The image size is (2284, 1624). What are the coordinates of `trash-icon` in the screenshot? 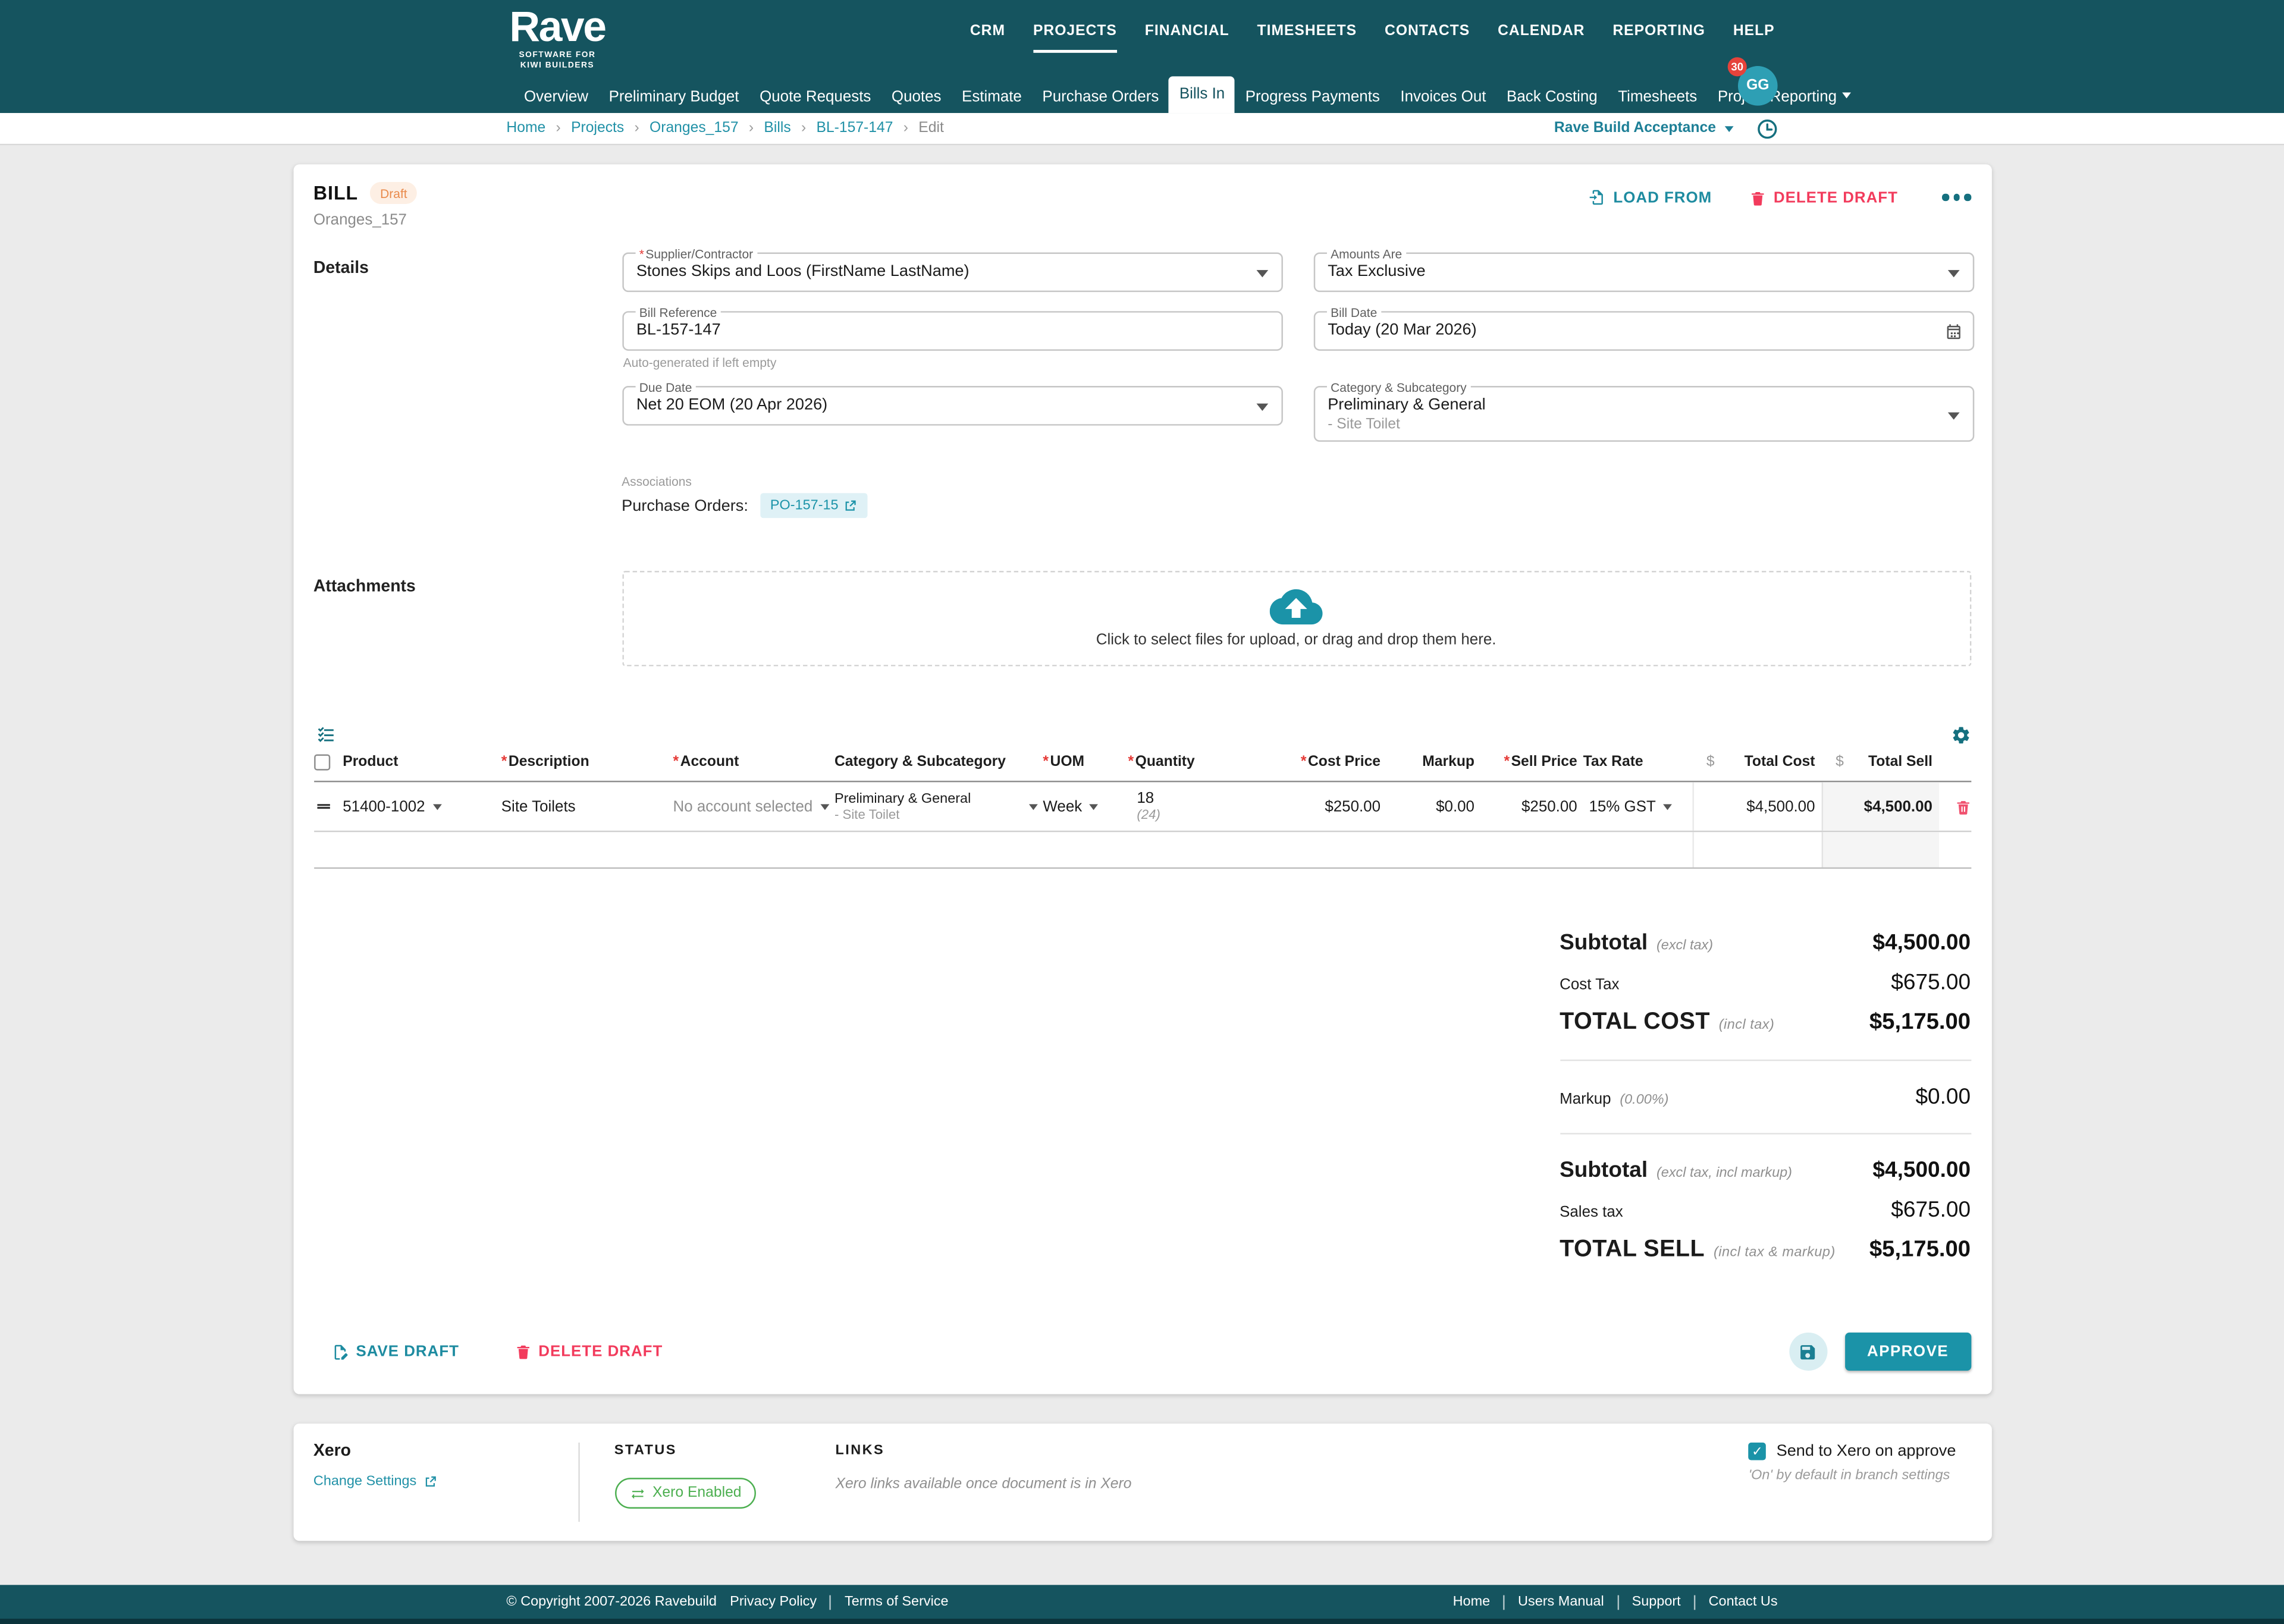 It's located at (523, 1352).